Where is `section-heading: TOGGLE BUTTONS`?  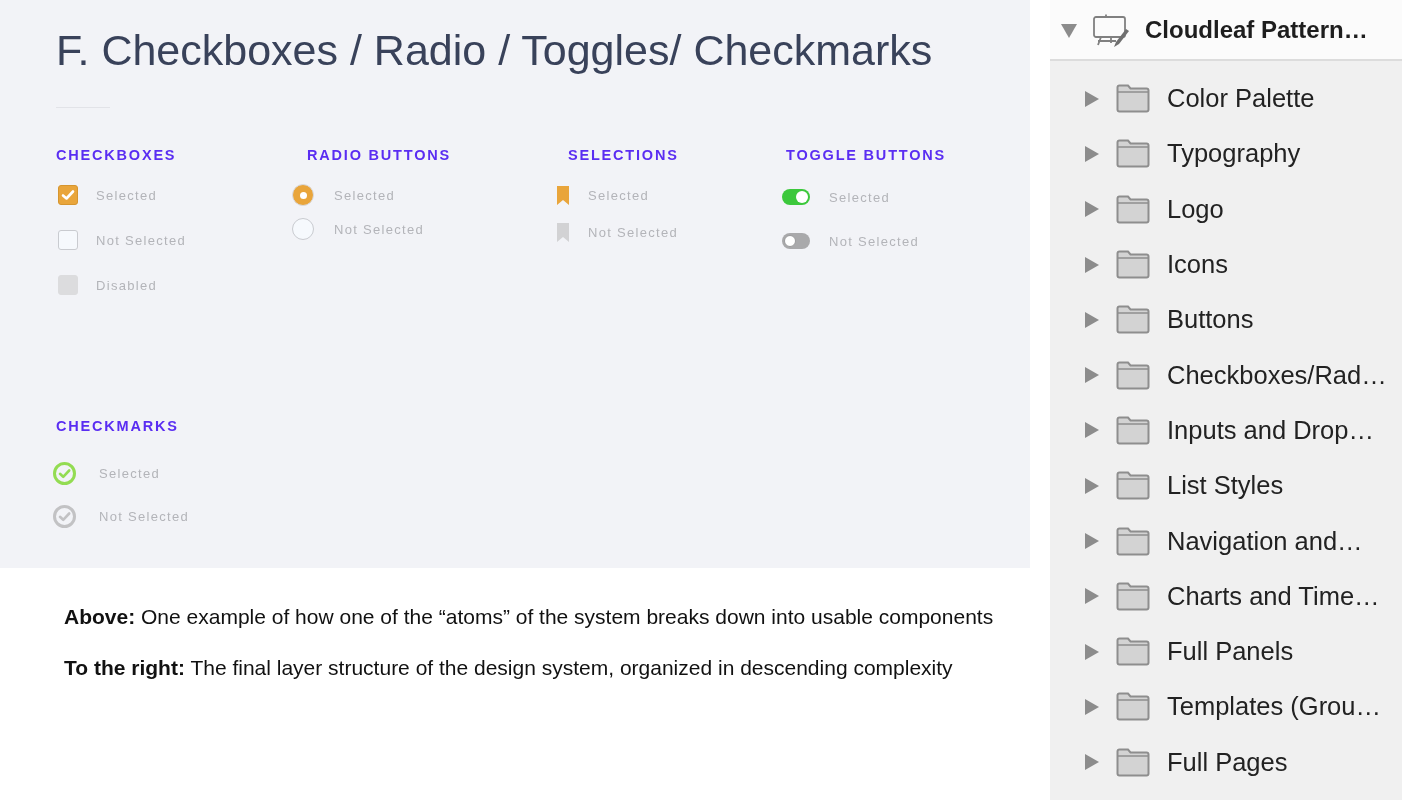 section-heading: TOGGLE BUTTONS is located at coordinates (866, 155).